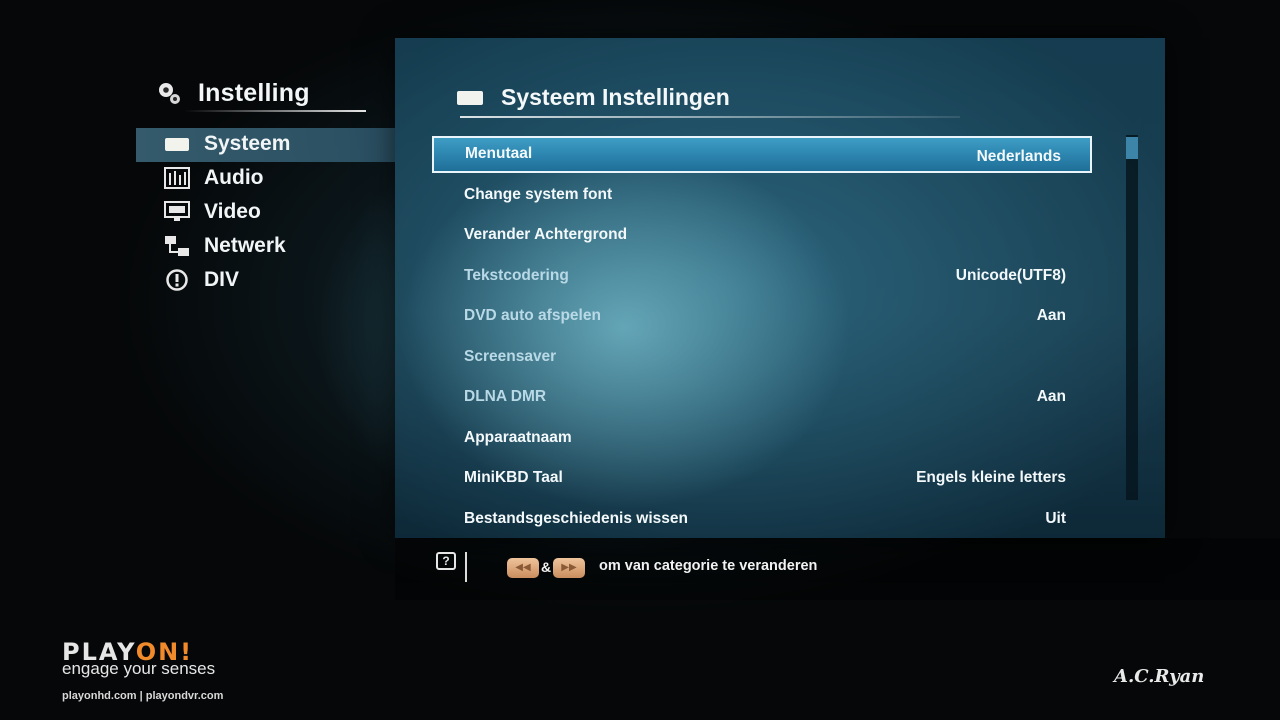 This screenshot has width=1280, height=720. What do you see at coordinates (710, 117) in the screenshot?
I see `panel-title-underline` at bounding box center [710, 117].